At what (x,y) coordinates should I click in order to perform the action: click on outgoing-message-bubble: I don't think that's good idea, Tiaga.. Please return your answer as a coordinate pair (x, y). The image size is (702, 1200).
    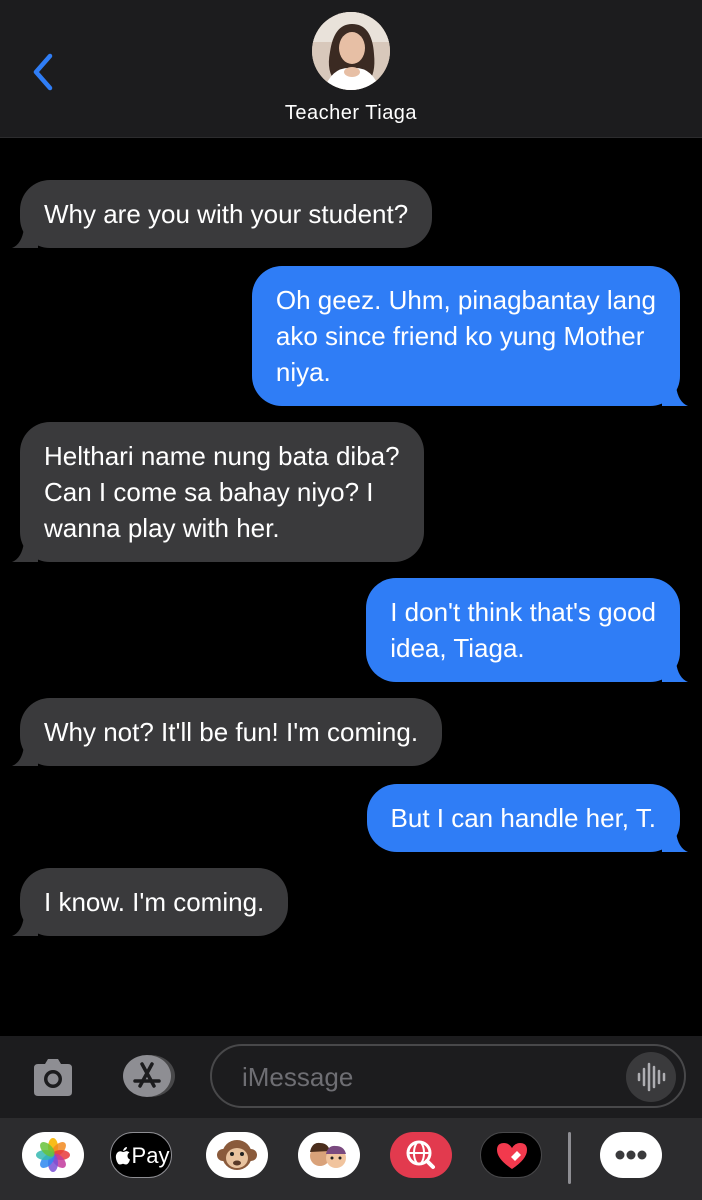
    Looking at the image, I should click on (527, 630).